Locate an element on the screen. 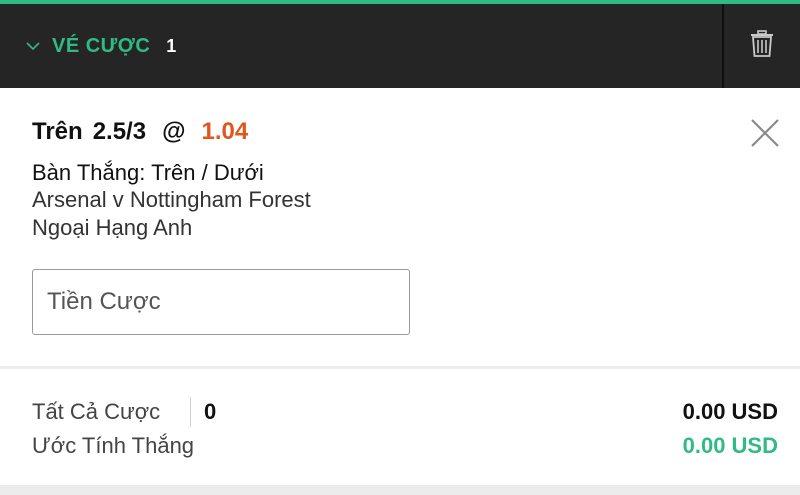 The width and height of the screenshot is (800, 495). clear-betslip-button is located at coordinates (762, 46).